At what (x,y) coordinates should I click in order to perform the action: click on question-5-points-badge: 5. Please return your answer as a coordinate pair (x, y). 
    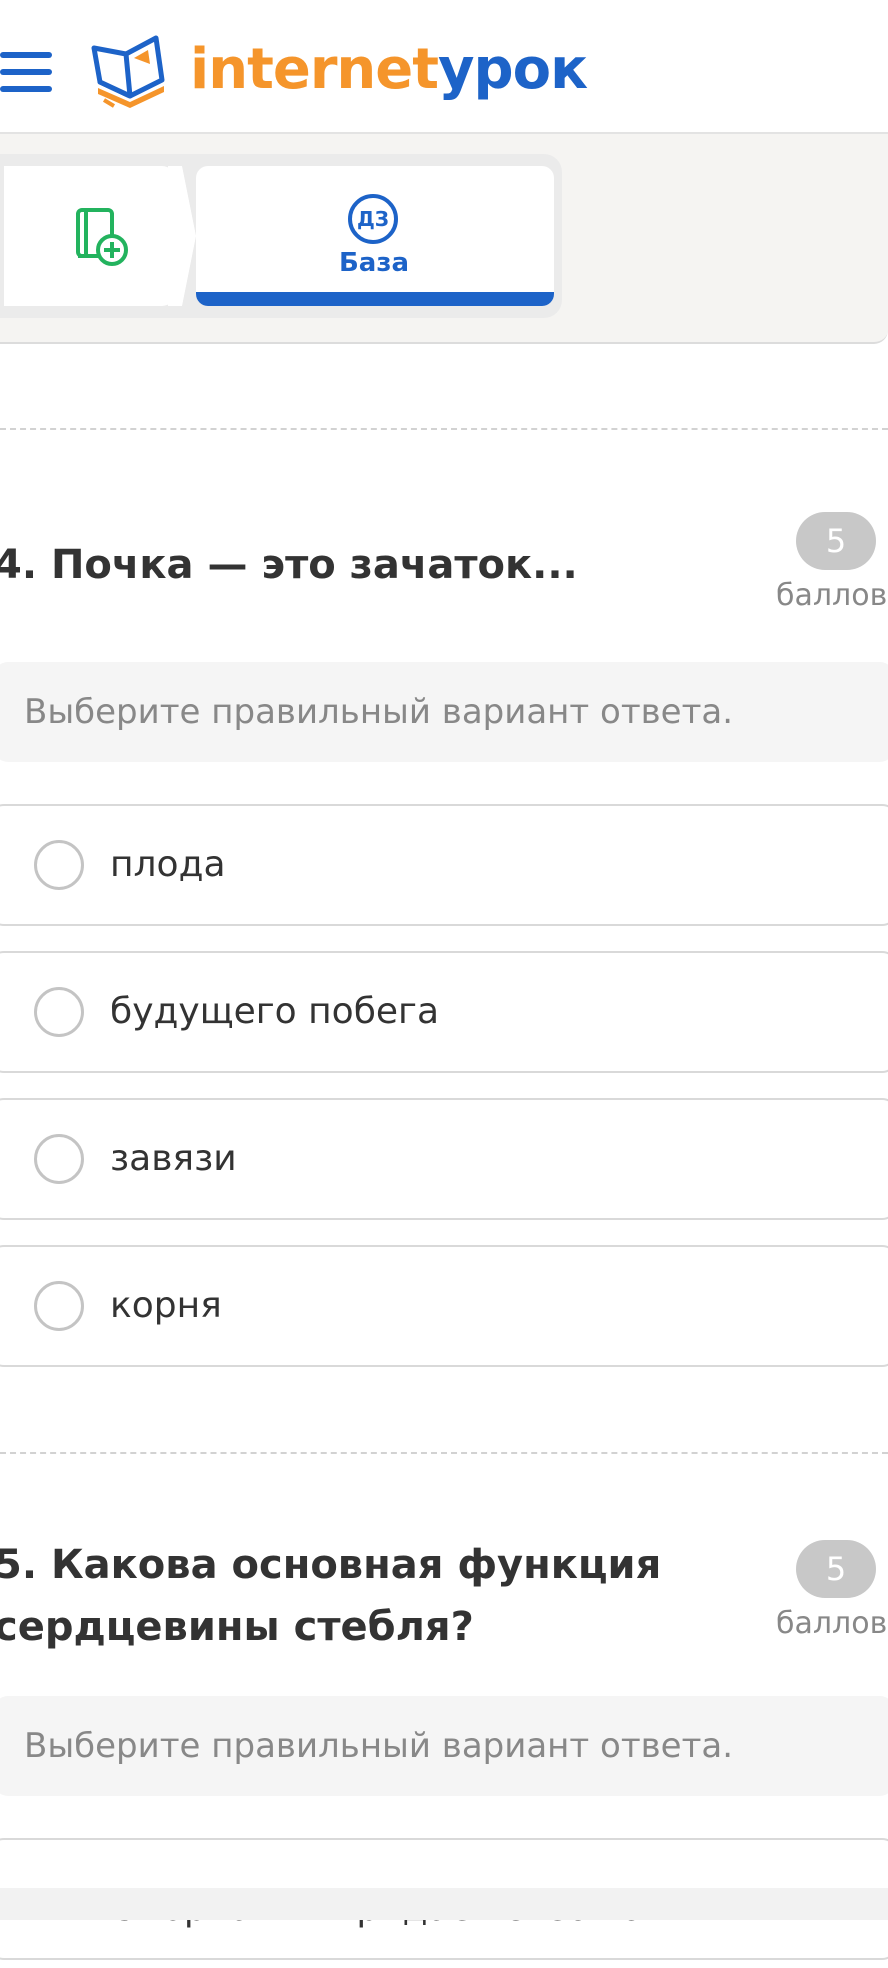
    Looking at the image, I should click on (836, 1569).